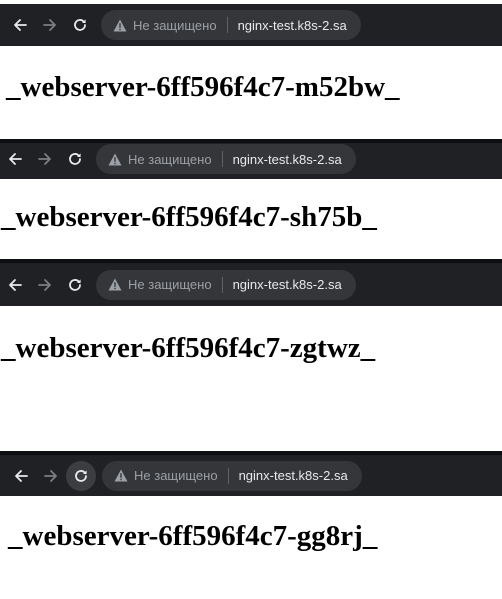 The height and width of the screenshot is (599, 502). I want to click on page-content: _webserver-6ff596f4c7-zgtwz_, so click(251, 350).